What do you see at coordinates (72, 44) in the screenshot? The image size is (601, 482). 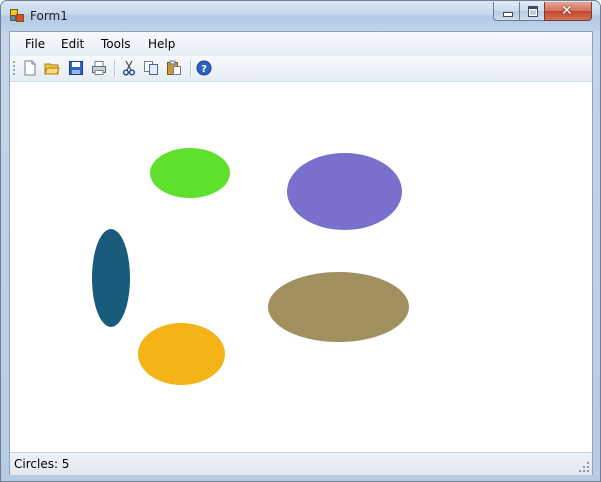 I see `menu-edit: Edit` at bounding box center [72, 44].